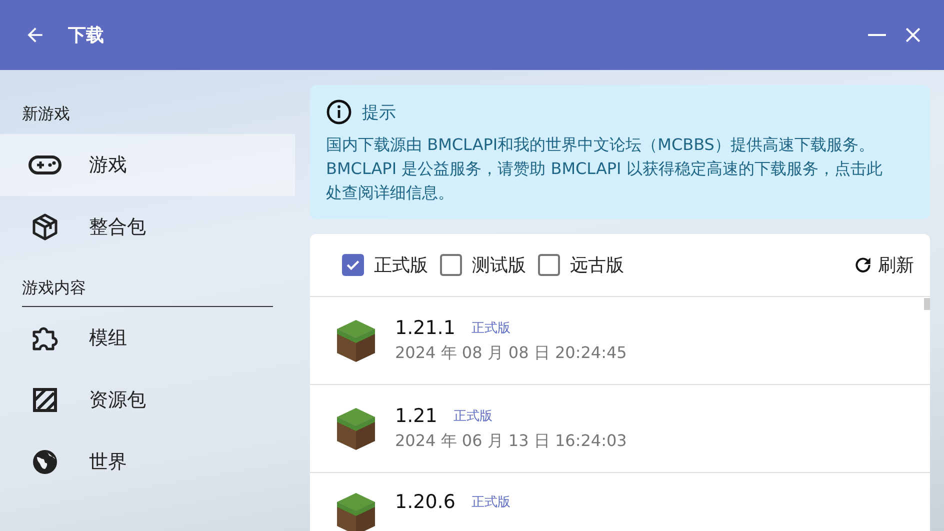 The image size is (944, 531). What do you see at coordinates (46, 114) in the screenshot?
I see `section-heading: 新游戏` at bounding box center [46, 114].